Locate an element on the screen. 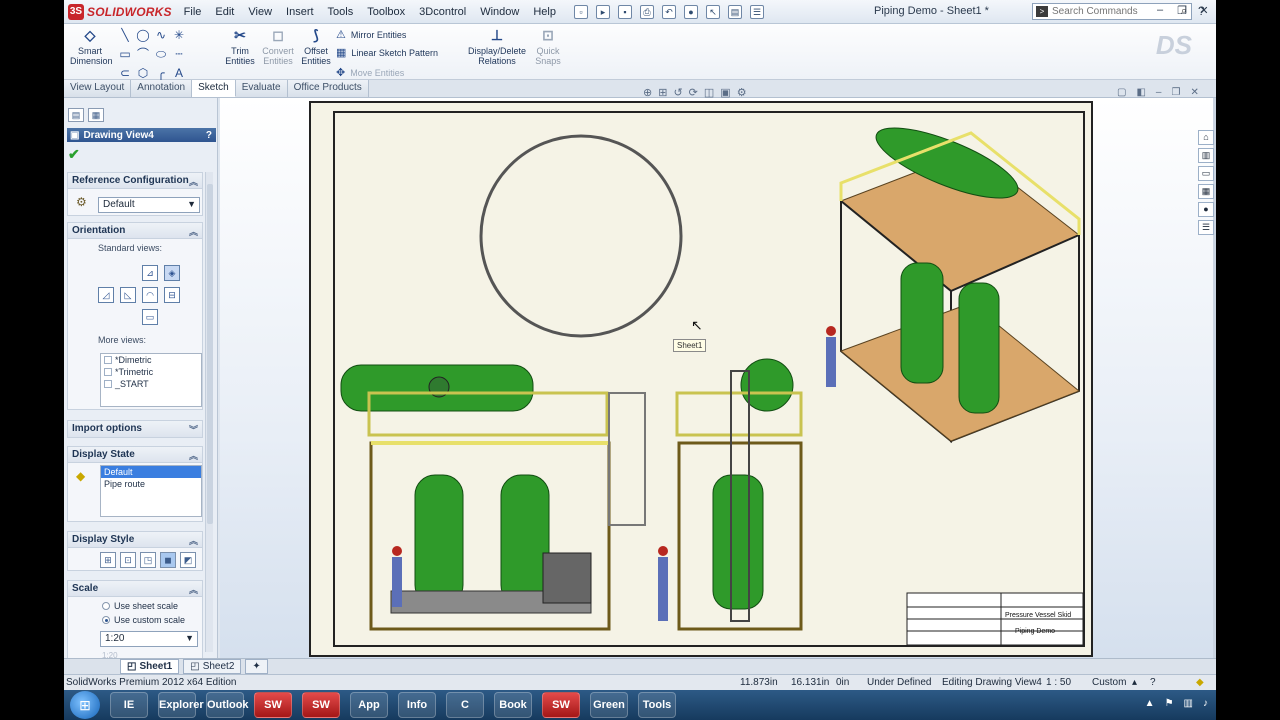  menu-file: File is located at coordinates (193, 12).